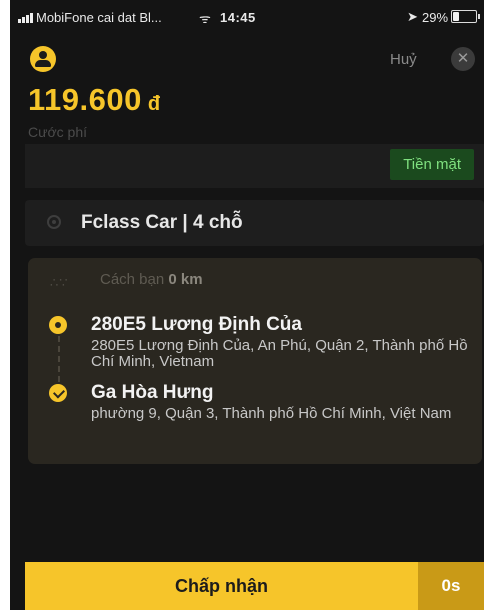 Image resolution: width=498 pixels, height=610 pixels. What do you see at coordinates (54, 222) in the screenshot?
I see `vehicle-type-icon` at bounding box center [54, 222].